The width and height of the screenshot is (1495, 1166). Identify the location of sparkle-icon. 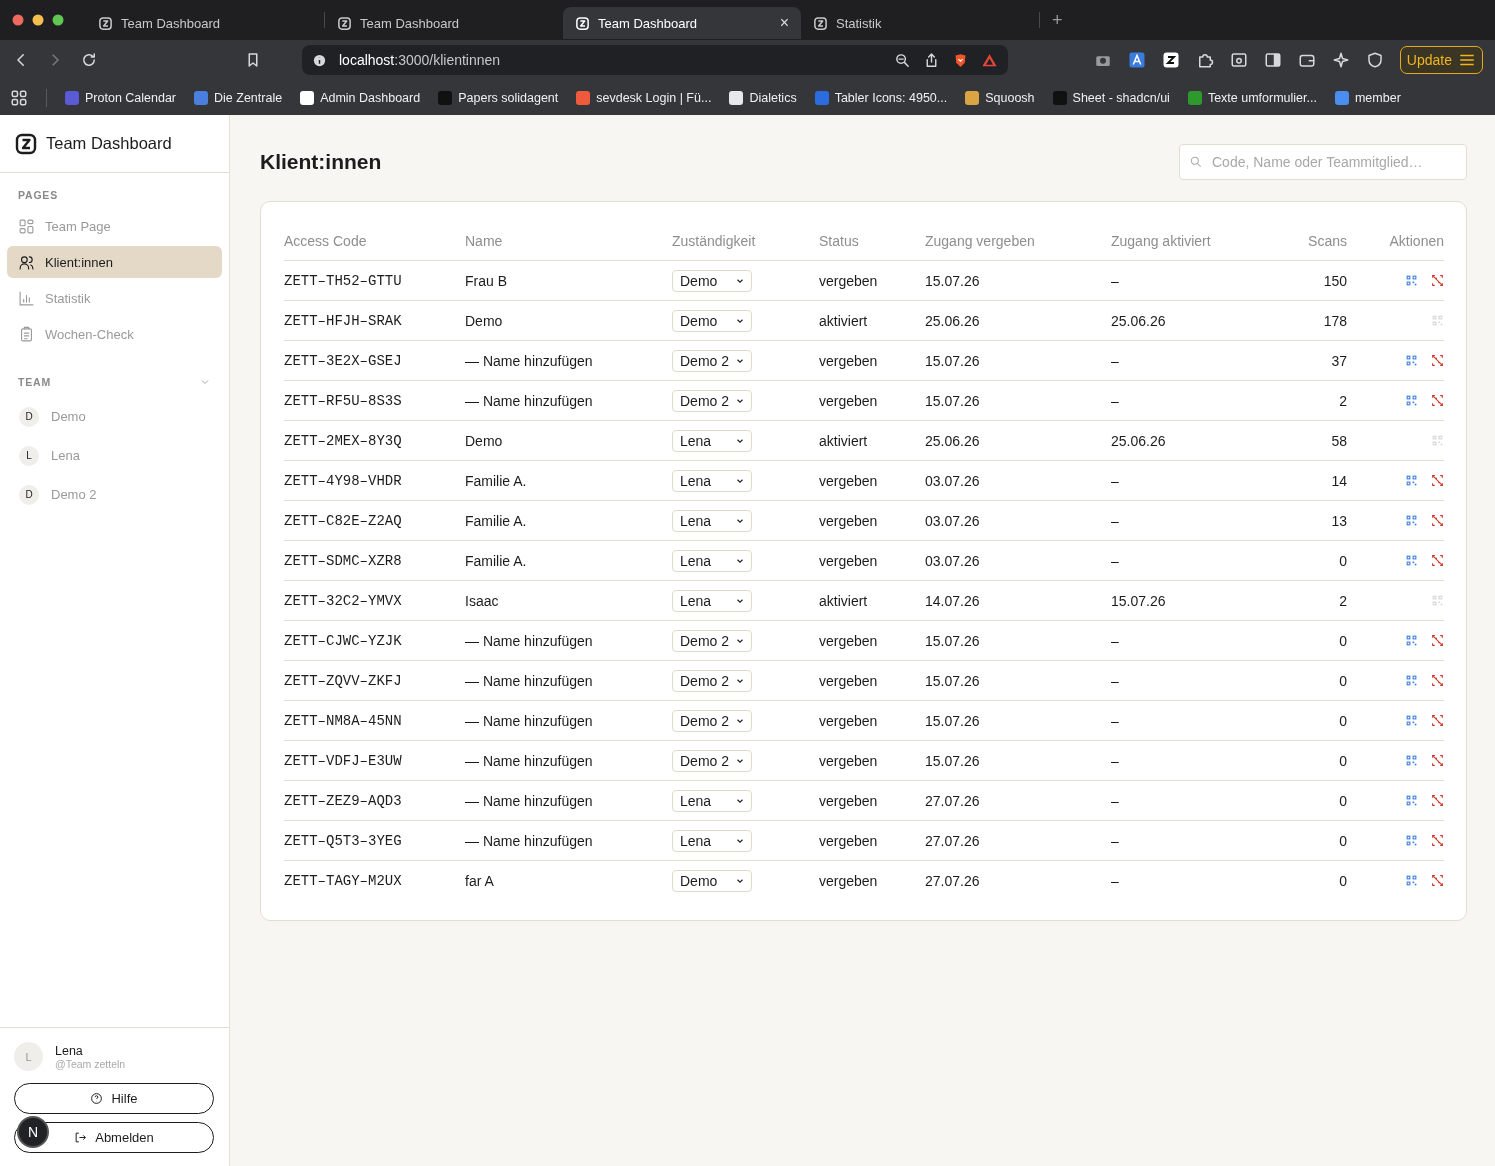
(1340, 60).